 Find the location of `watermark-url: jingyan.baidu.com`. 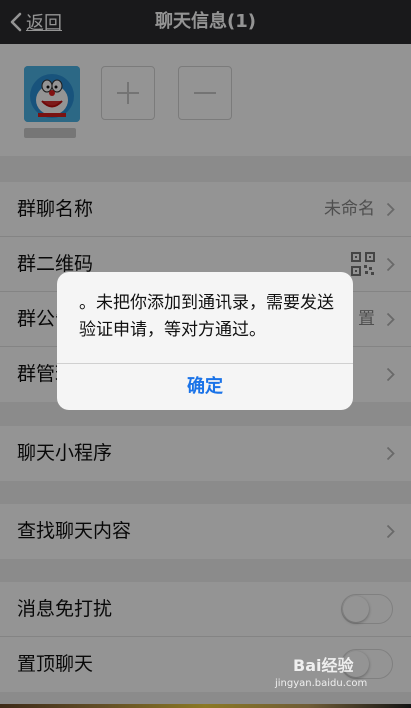

watermark-url: jingyan.baidu.com is located at coordinates (321, 683).